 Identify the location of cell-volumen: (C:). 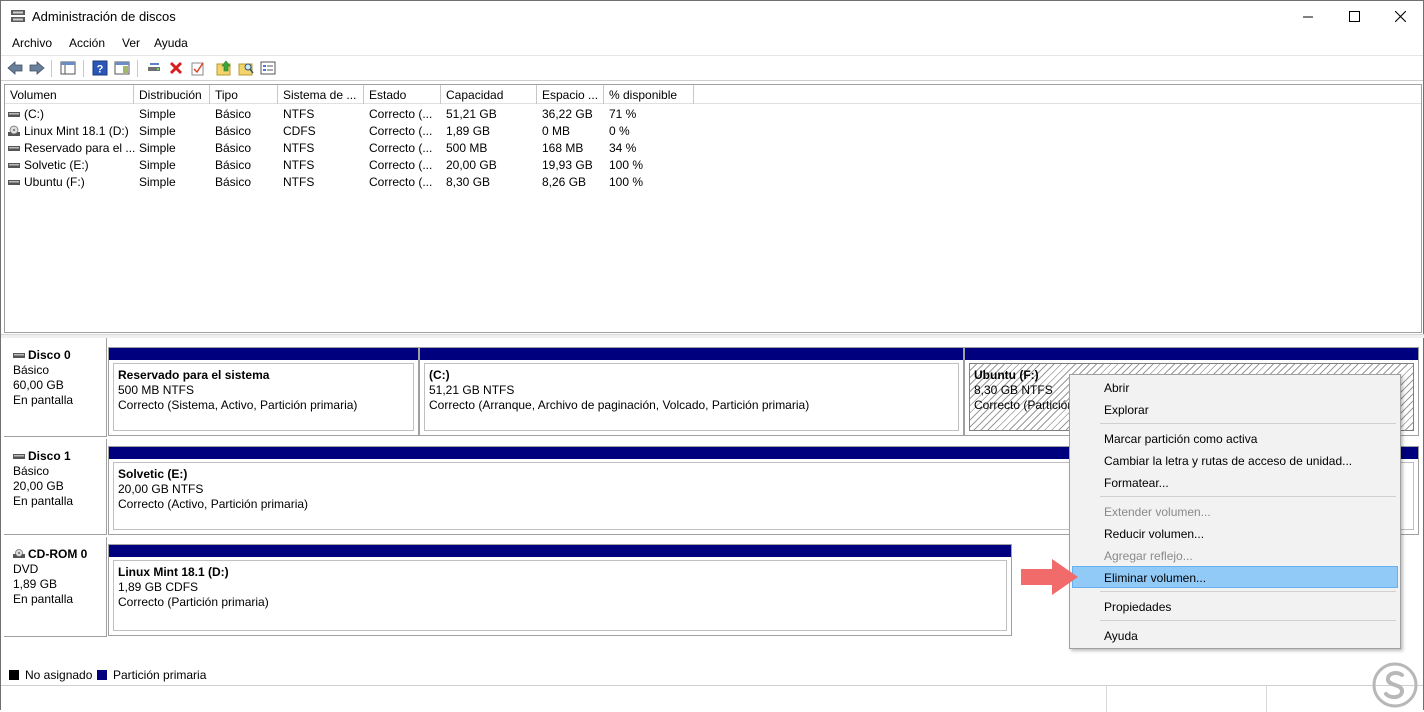
(26, 114).